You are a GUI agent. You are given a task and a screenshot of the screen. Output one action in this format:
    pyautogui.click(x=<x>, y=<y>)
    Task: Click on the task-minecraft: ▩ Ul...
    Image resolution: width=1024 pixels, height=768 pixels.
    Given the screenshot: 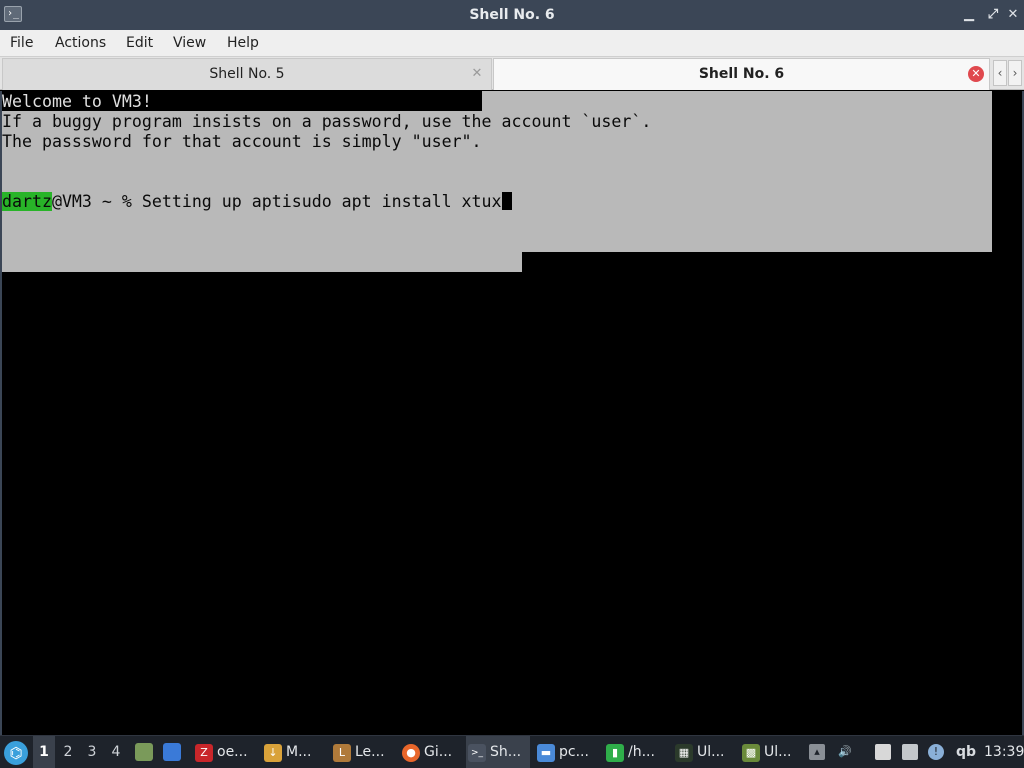 What is the action you would take?
    pyautogui.click(x=772, y=752)
    